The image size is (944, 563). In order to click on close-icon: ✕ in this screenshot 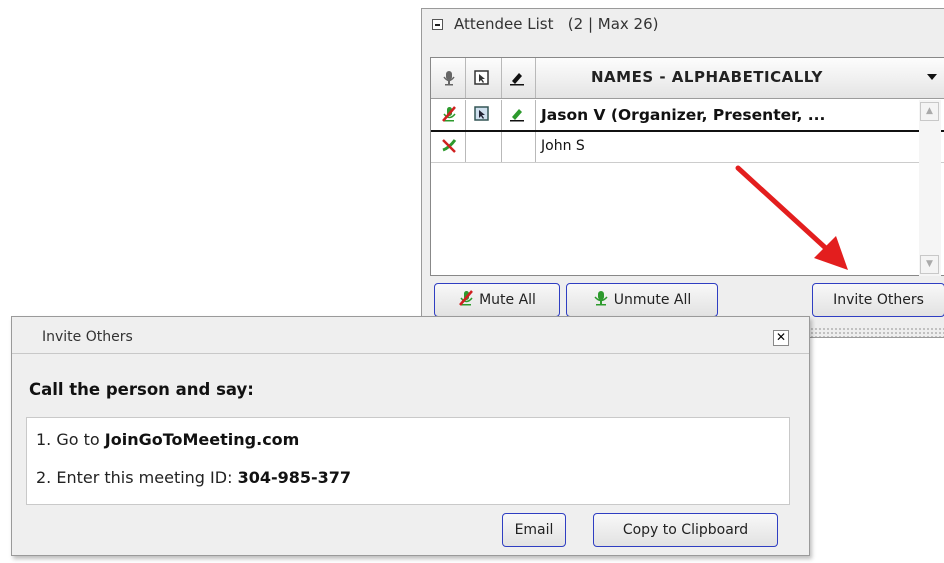, I will do `click(781, 338)`.